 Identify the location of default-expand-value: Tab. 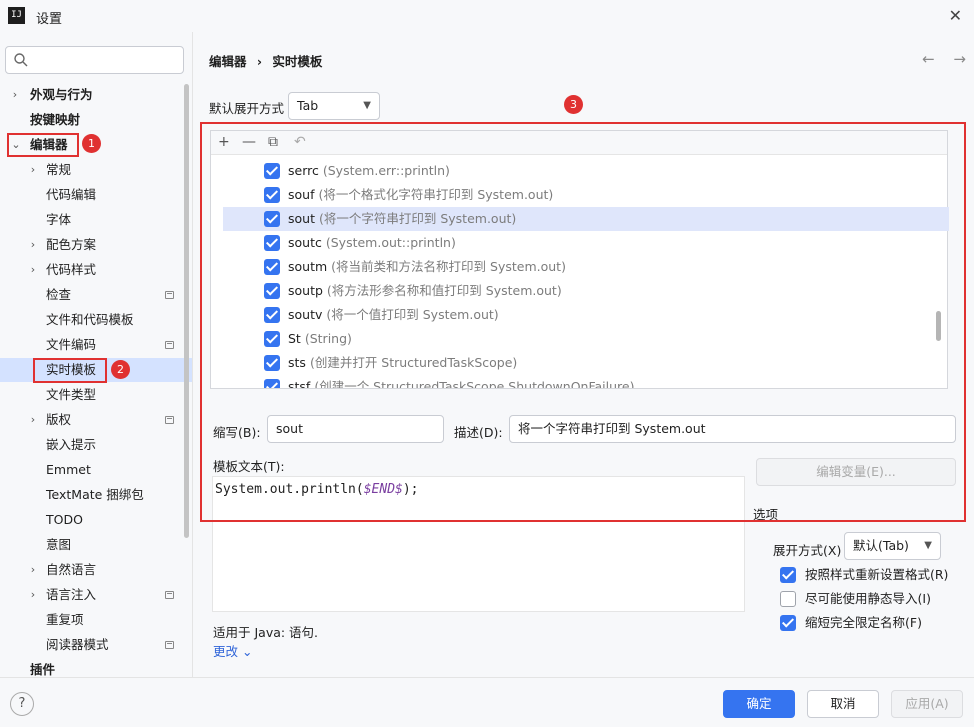
(308, 105).